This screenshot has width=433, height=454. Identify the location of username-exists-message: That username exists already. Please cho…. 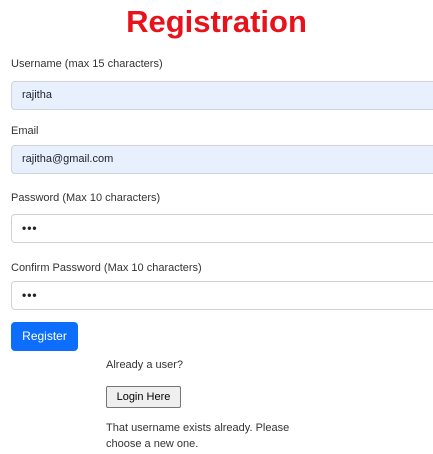
(198, 436).